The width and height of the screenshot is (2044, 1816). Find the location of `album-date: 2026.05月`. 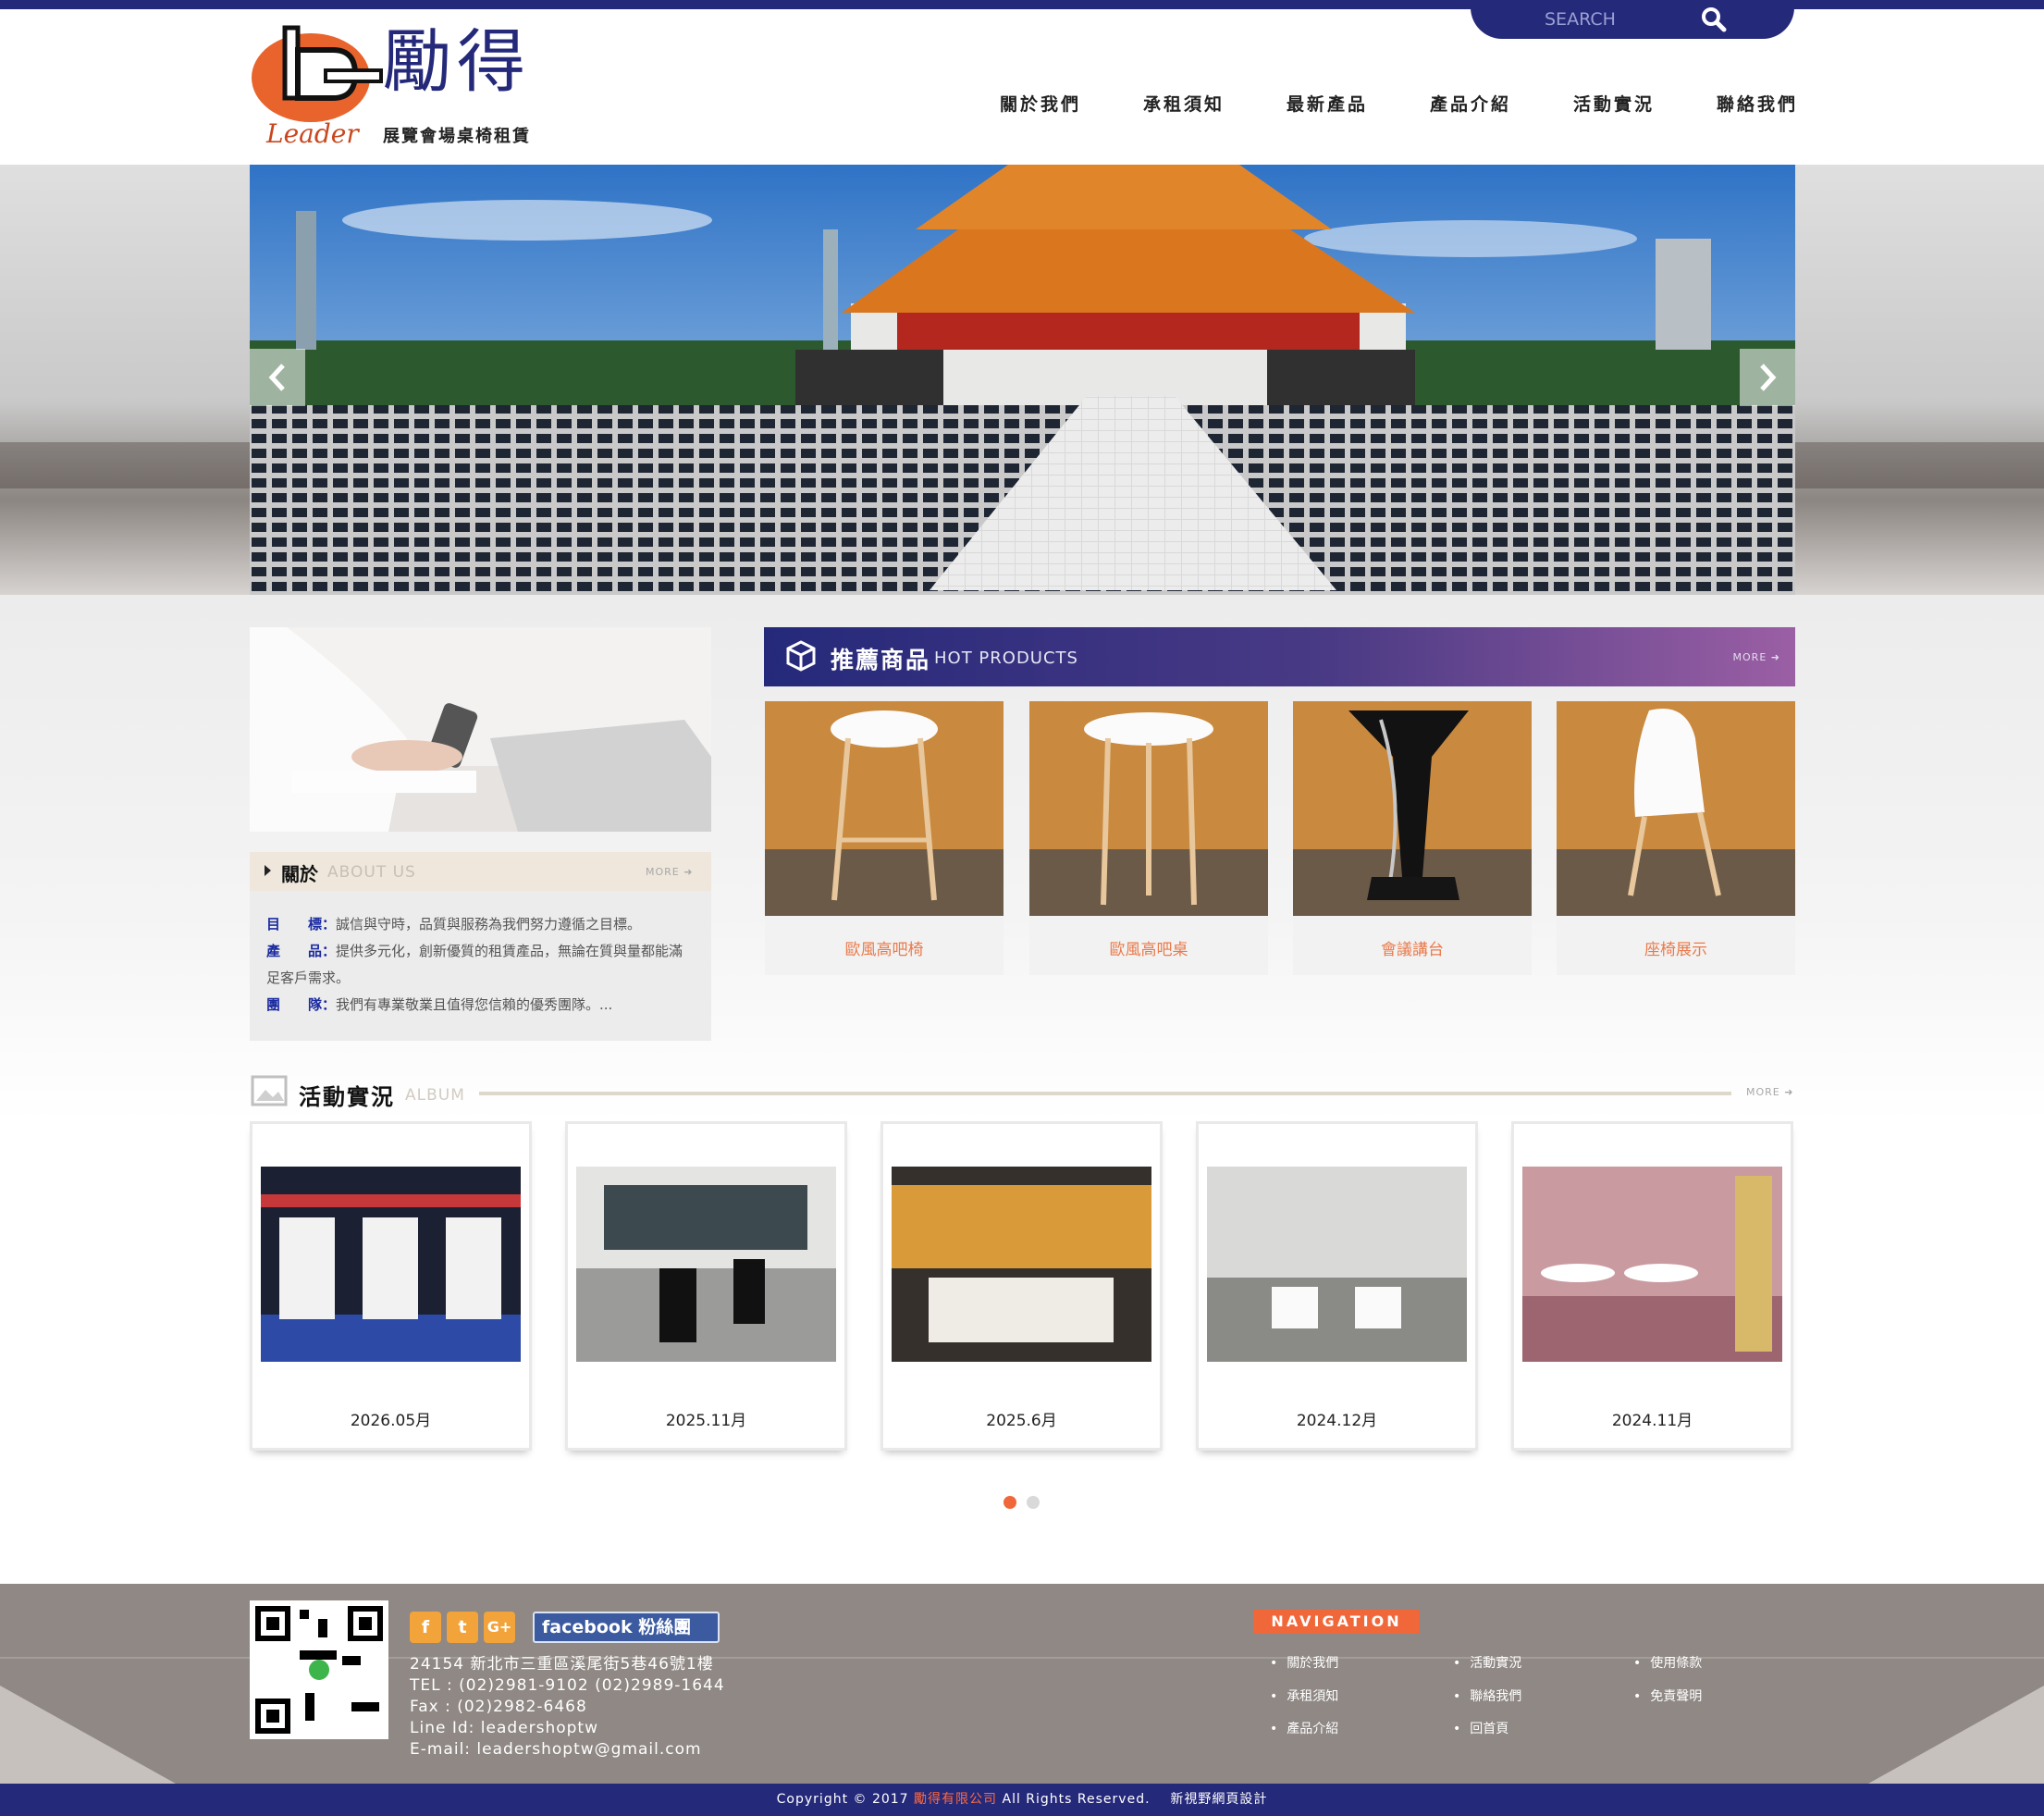

album-date: 2026.05月 is located at coordinates (391, 1421).